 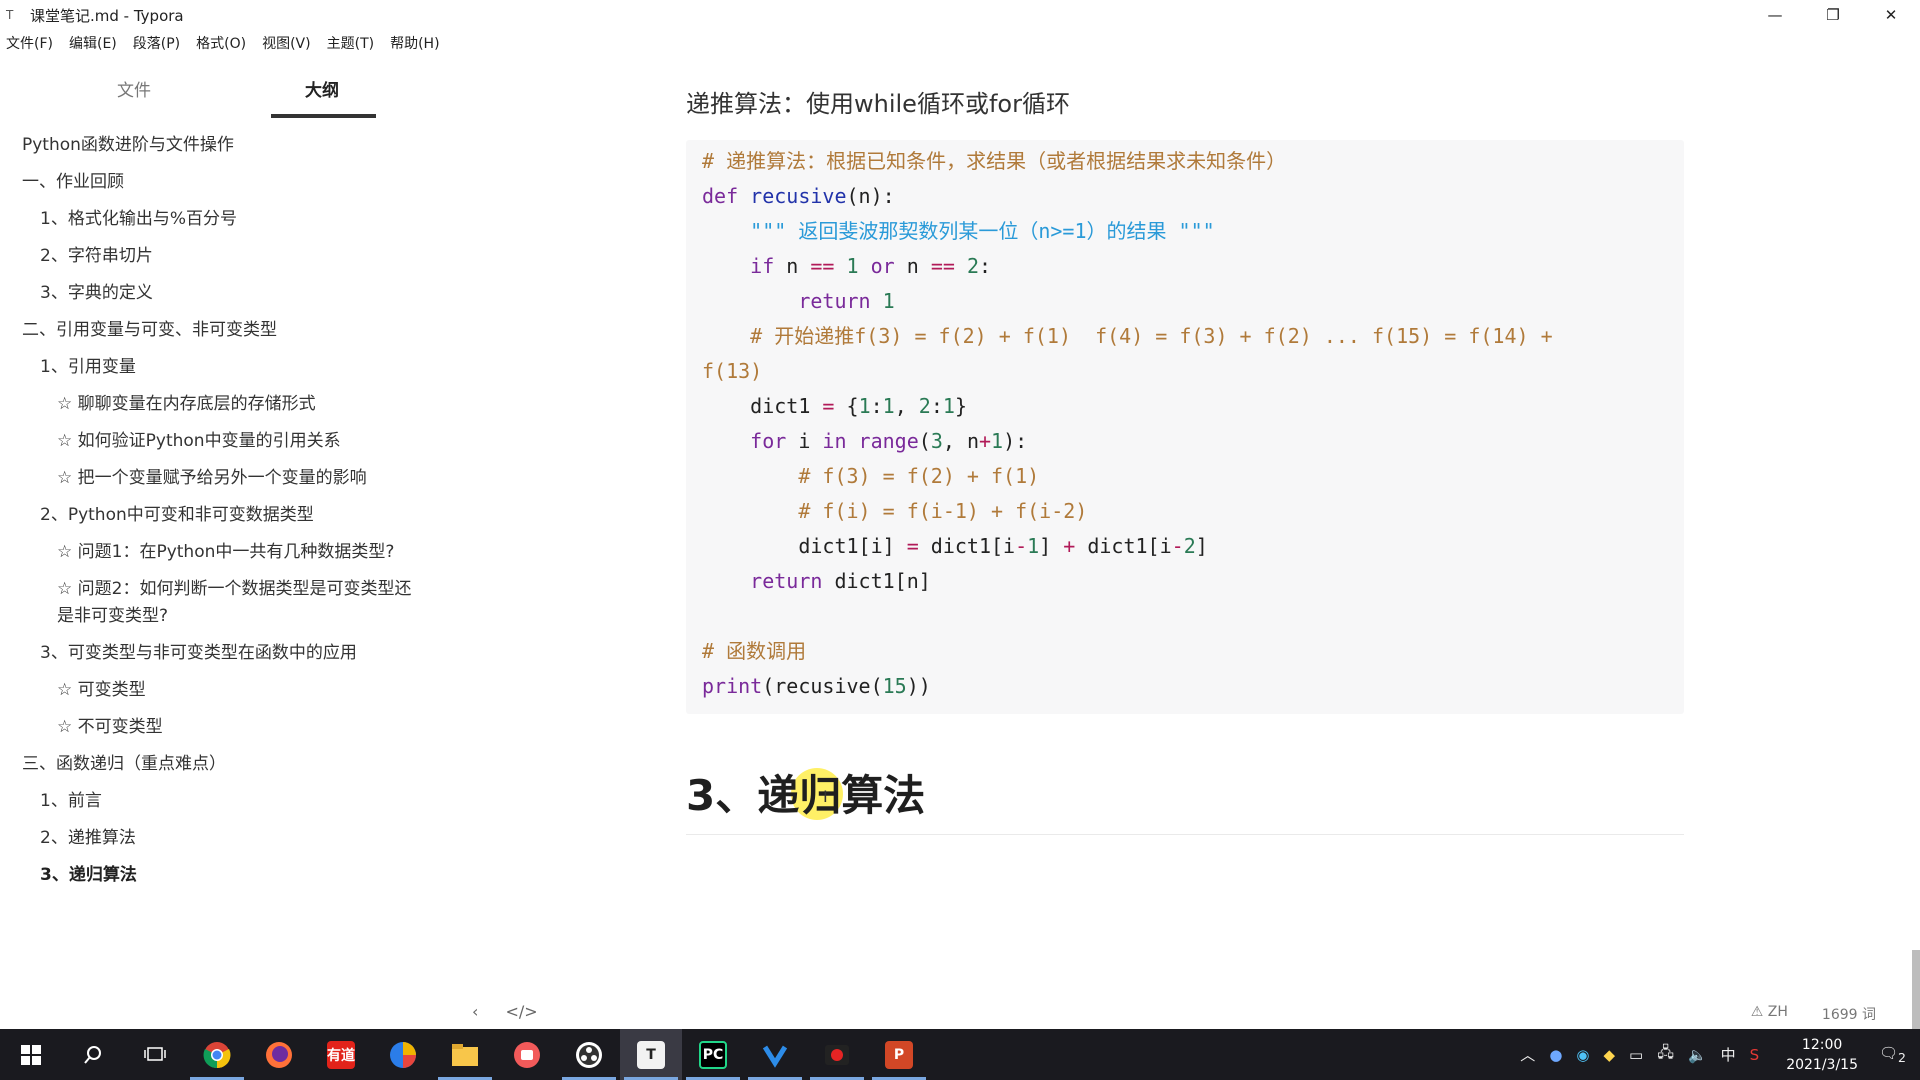 I want to click on outline-item: ☆ 可变类型, so click(x=101, y=690).